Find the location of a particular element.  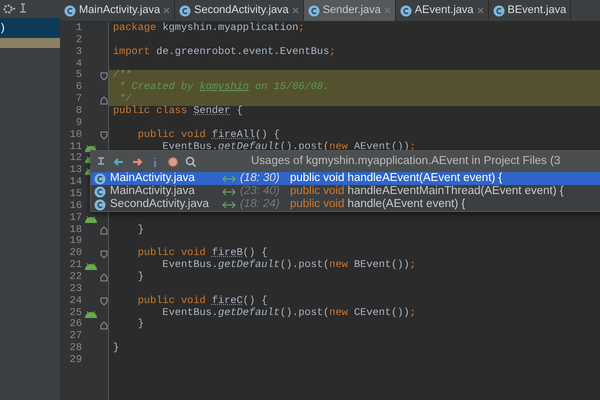

code-line: public void fireB() { is located at coordinates (202, 254).